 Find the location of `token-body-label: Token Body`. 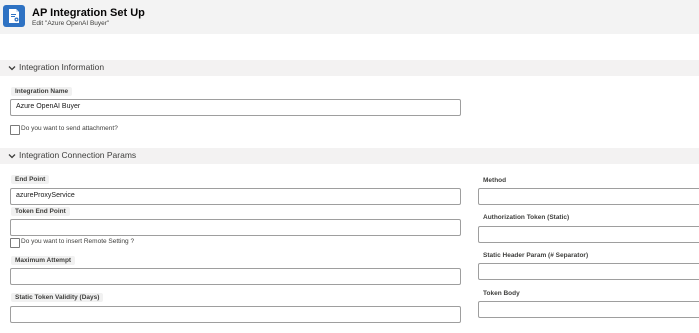

token-body-label: Token Body is located at coordinates (501, 293).